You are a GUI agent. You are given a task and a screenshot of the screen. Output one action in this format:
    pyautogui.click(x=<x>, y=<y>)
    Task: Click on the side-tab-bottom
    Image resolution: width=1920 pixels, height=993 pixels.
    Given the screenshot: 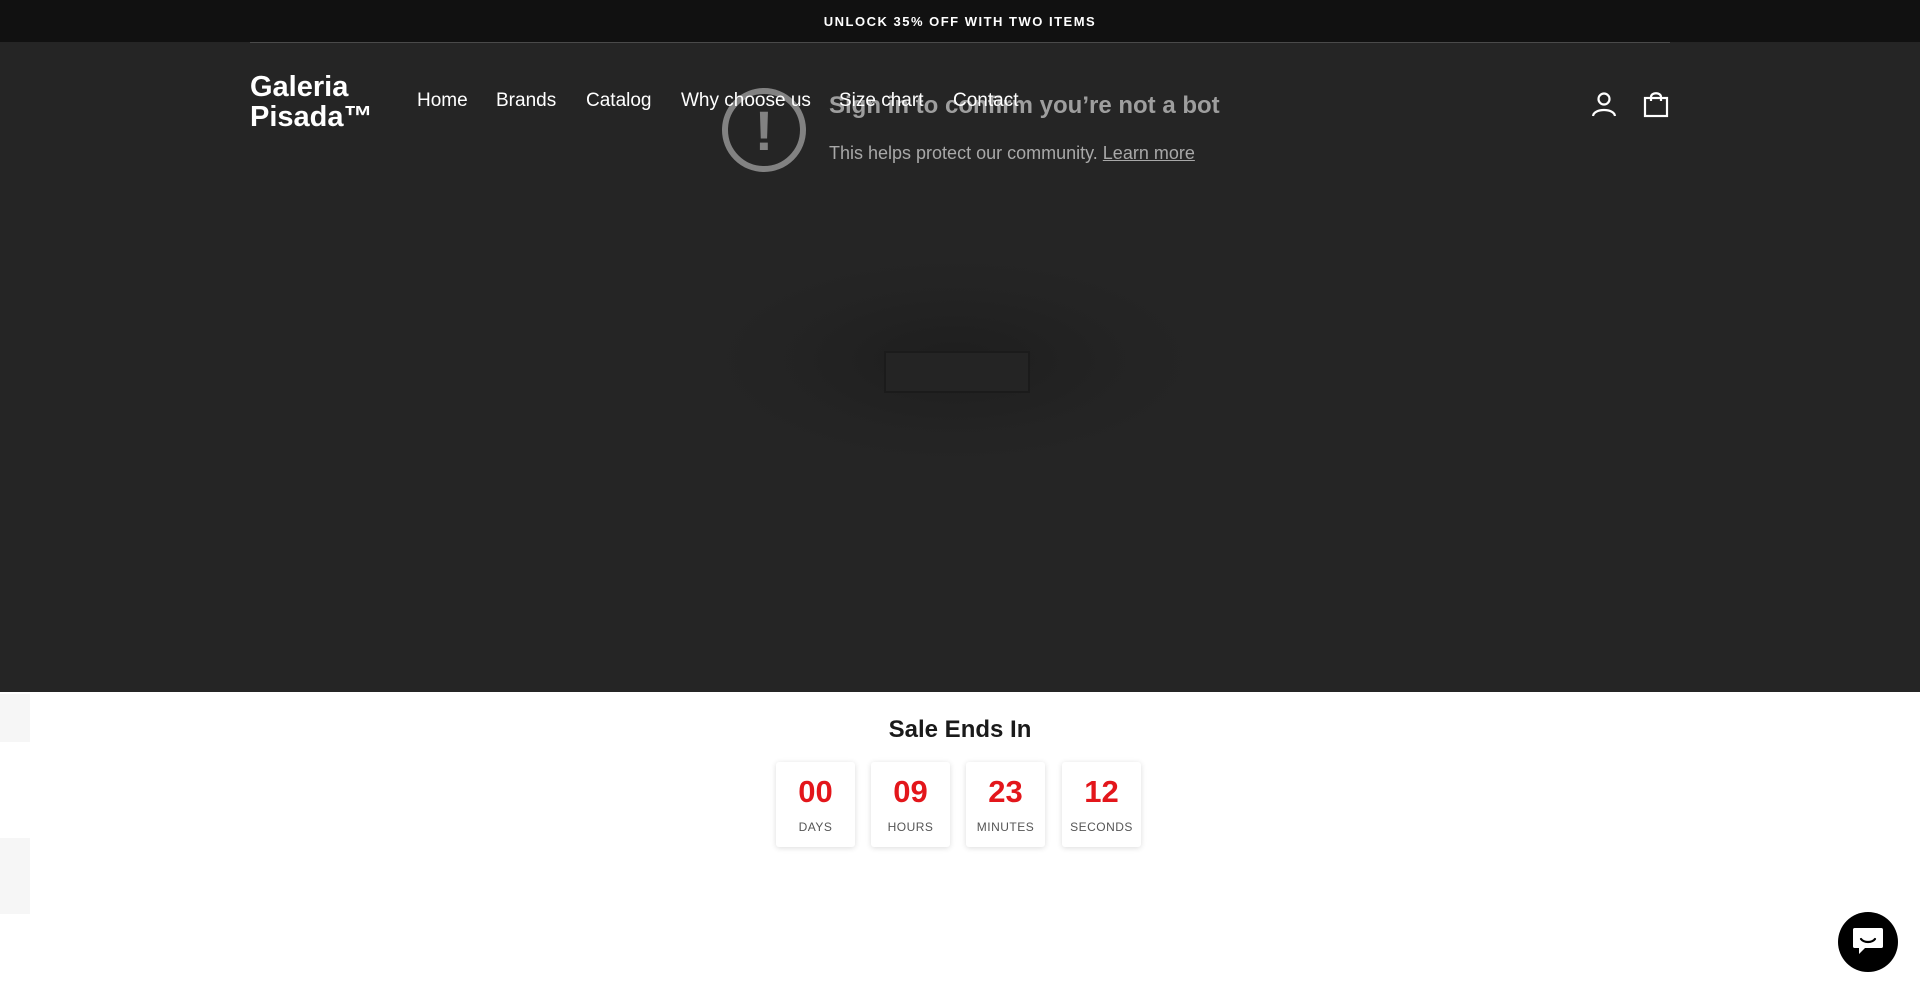 What is the action you would take?
    pyautogui.click(x=15, y=876)
    